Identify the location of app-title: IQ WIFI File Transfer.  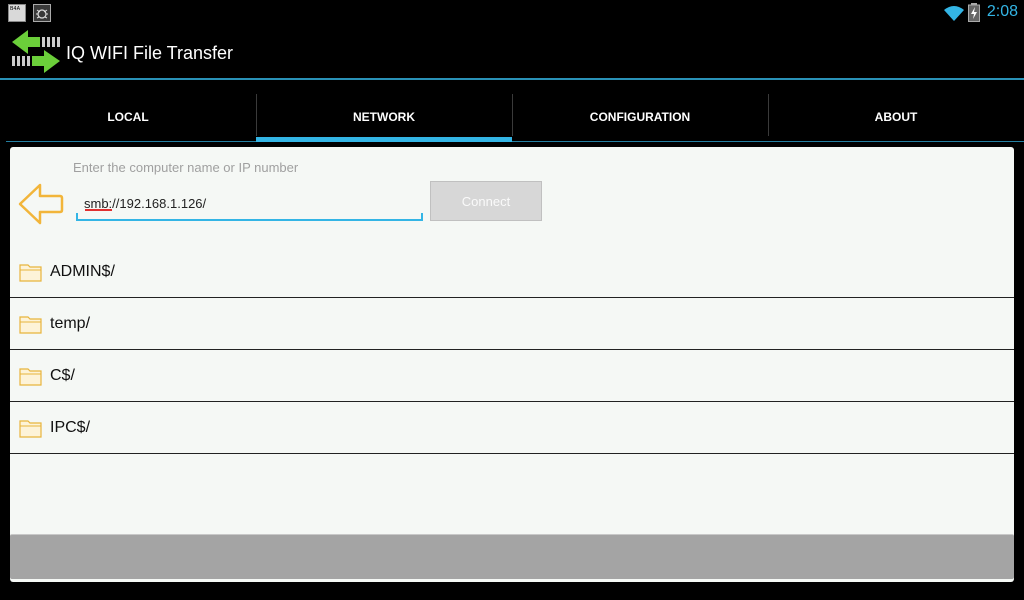
(150, 53).